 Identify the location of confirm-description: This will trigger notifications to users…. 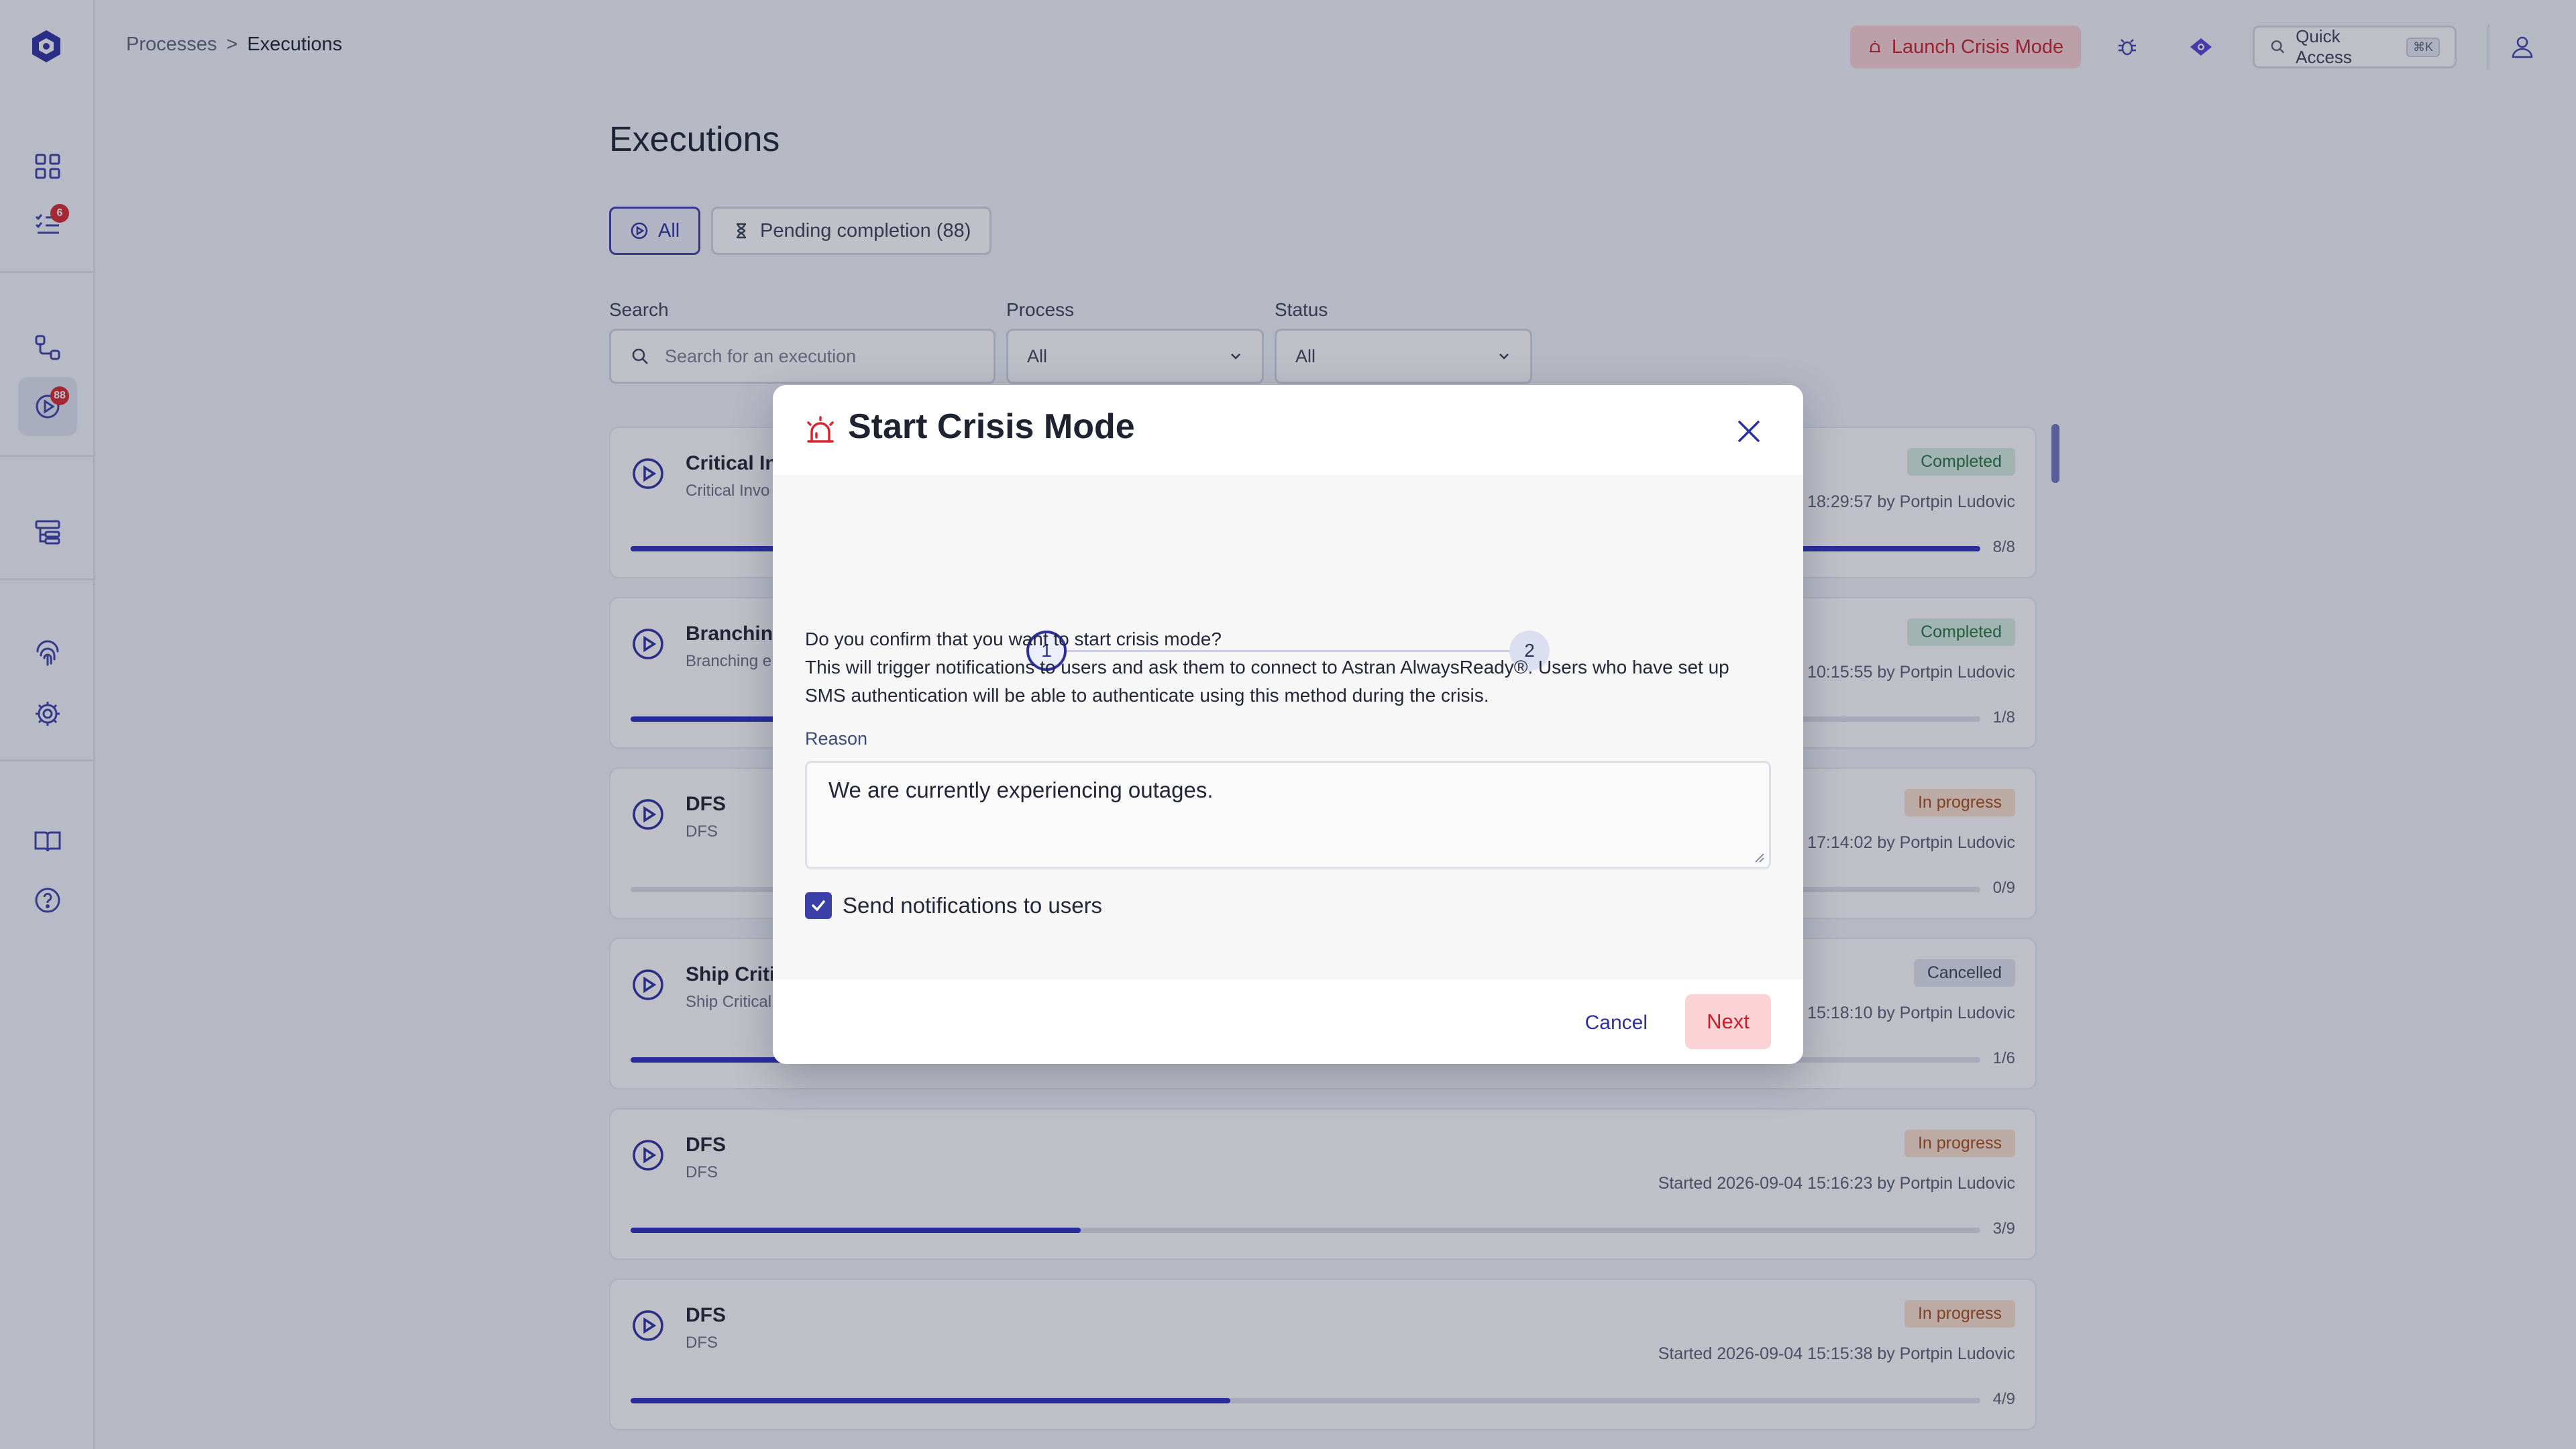
(1267, 681).